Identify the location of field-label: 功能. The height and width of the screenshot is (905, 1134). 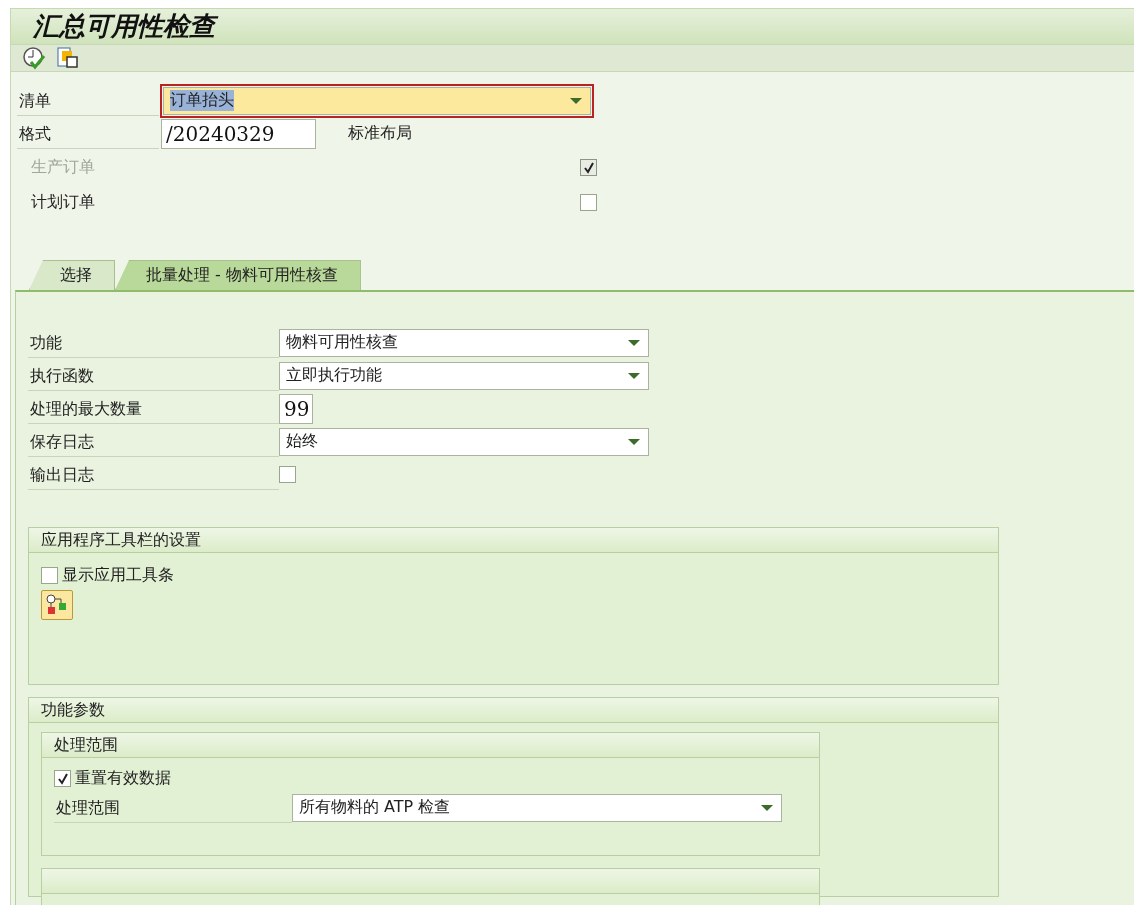
(153, 342).